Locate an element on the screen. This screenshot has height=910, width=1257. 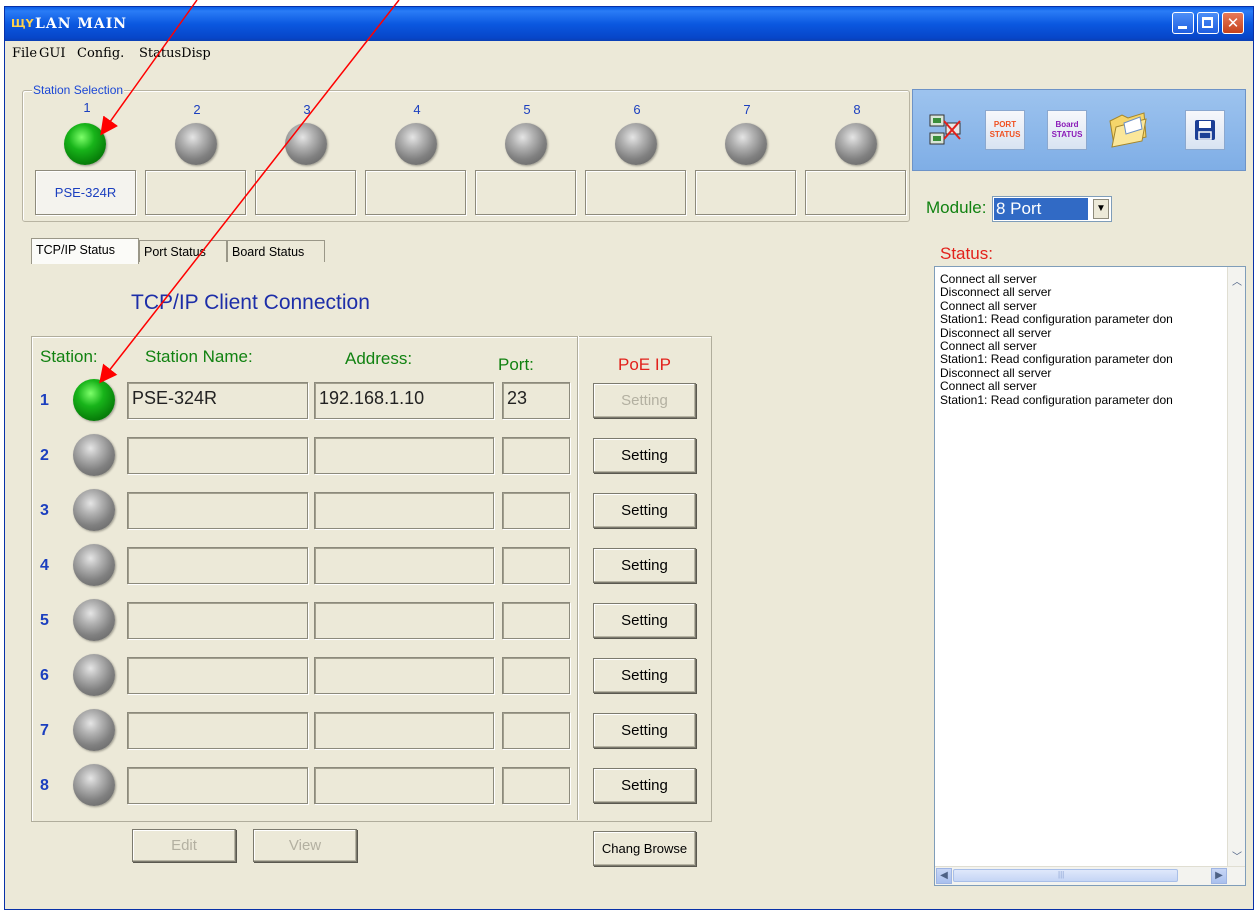
annotation-arrow-row-led is located at coordinates (249, 192).